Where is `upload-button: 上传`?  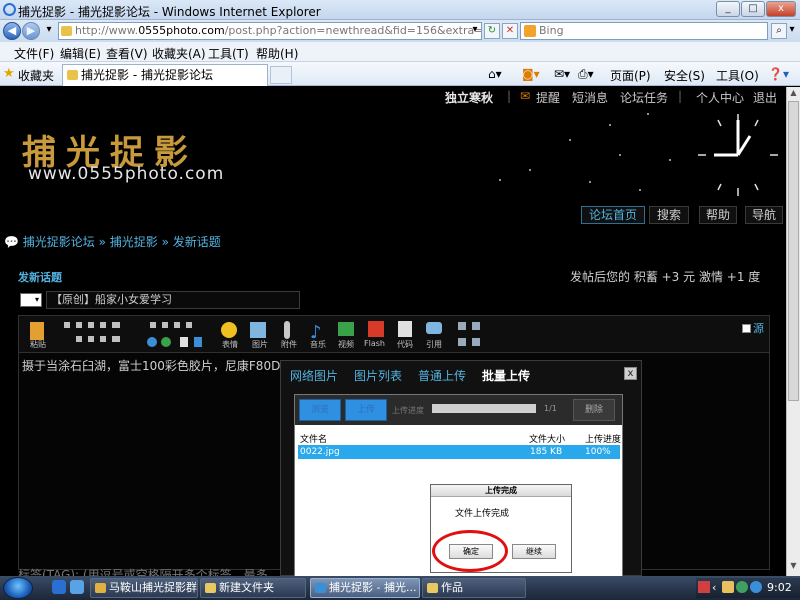 upload-button: 上传 is located at coordinates (366, 410).